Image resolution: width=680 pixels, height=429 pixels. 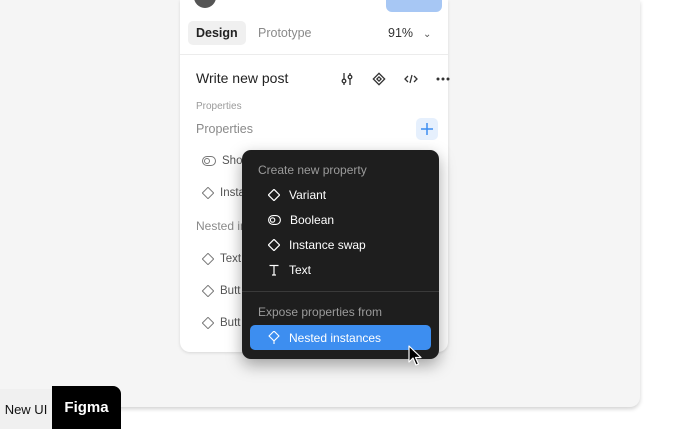 I want to click on menu-item-instance-swap: Instance swap, so click(x=317, y=245).